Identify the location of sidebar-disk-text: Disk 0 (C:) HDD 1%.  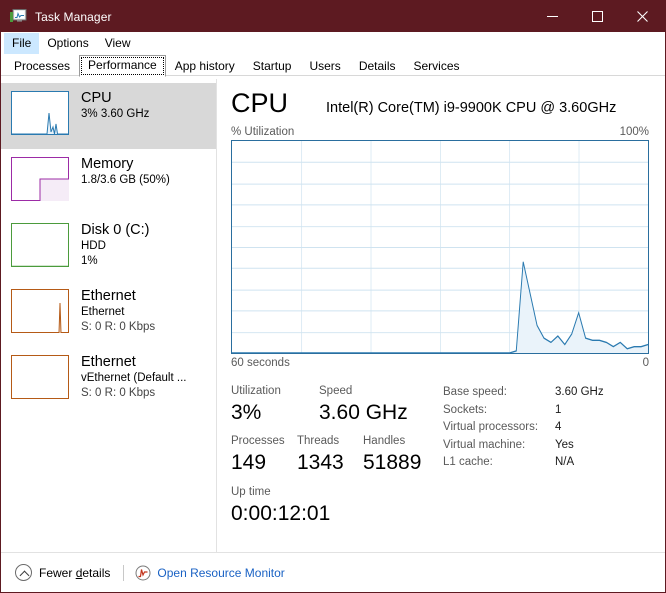
(115, 244).